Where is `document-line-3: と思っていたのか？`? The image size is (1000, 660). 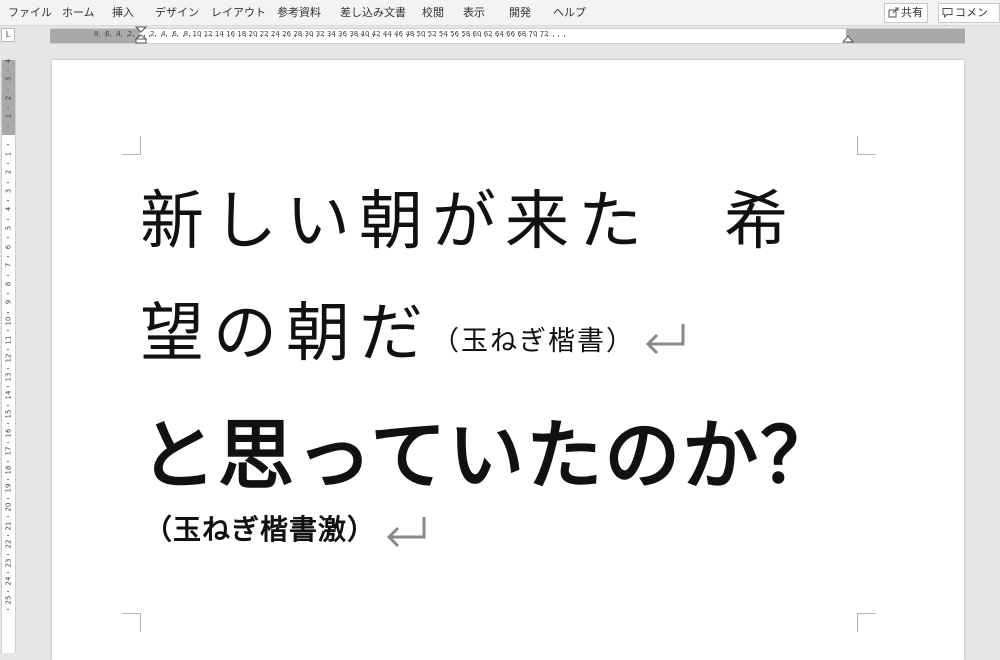
document-line-3: と思っていたのか？ is located at coordinates (489, 455).